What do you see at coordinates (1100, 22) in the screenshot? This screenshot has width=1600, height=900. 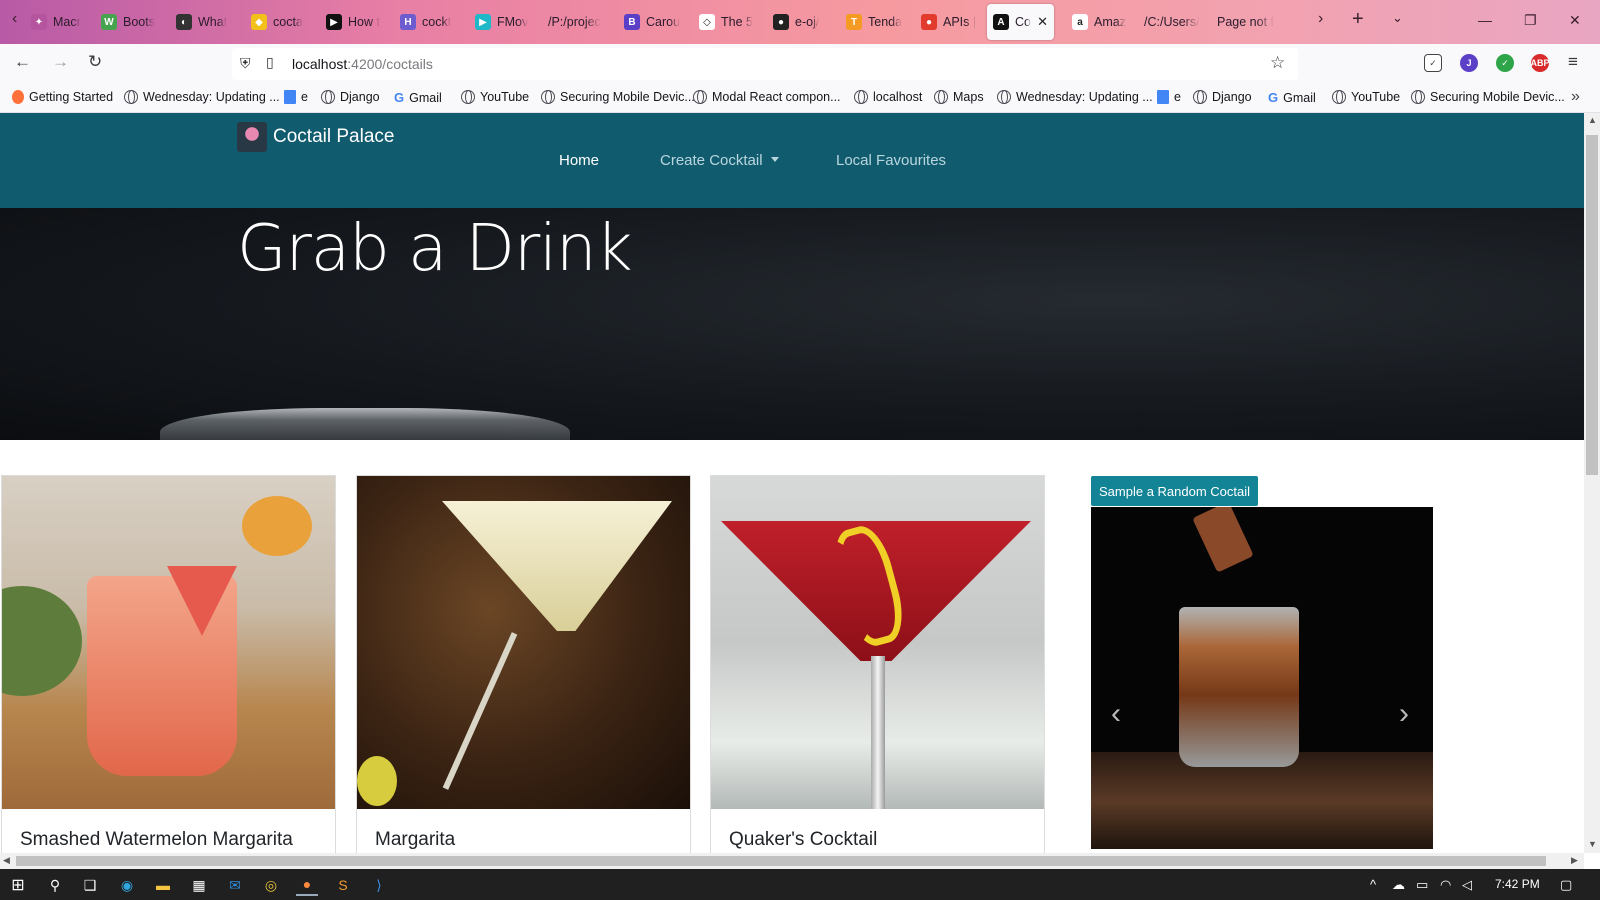 I see `browser-tab: a Amaz` at bounding box center [1100, 22].